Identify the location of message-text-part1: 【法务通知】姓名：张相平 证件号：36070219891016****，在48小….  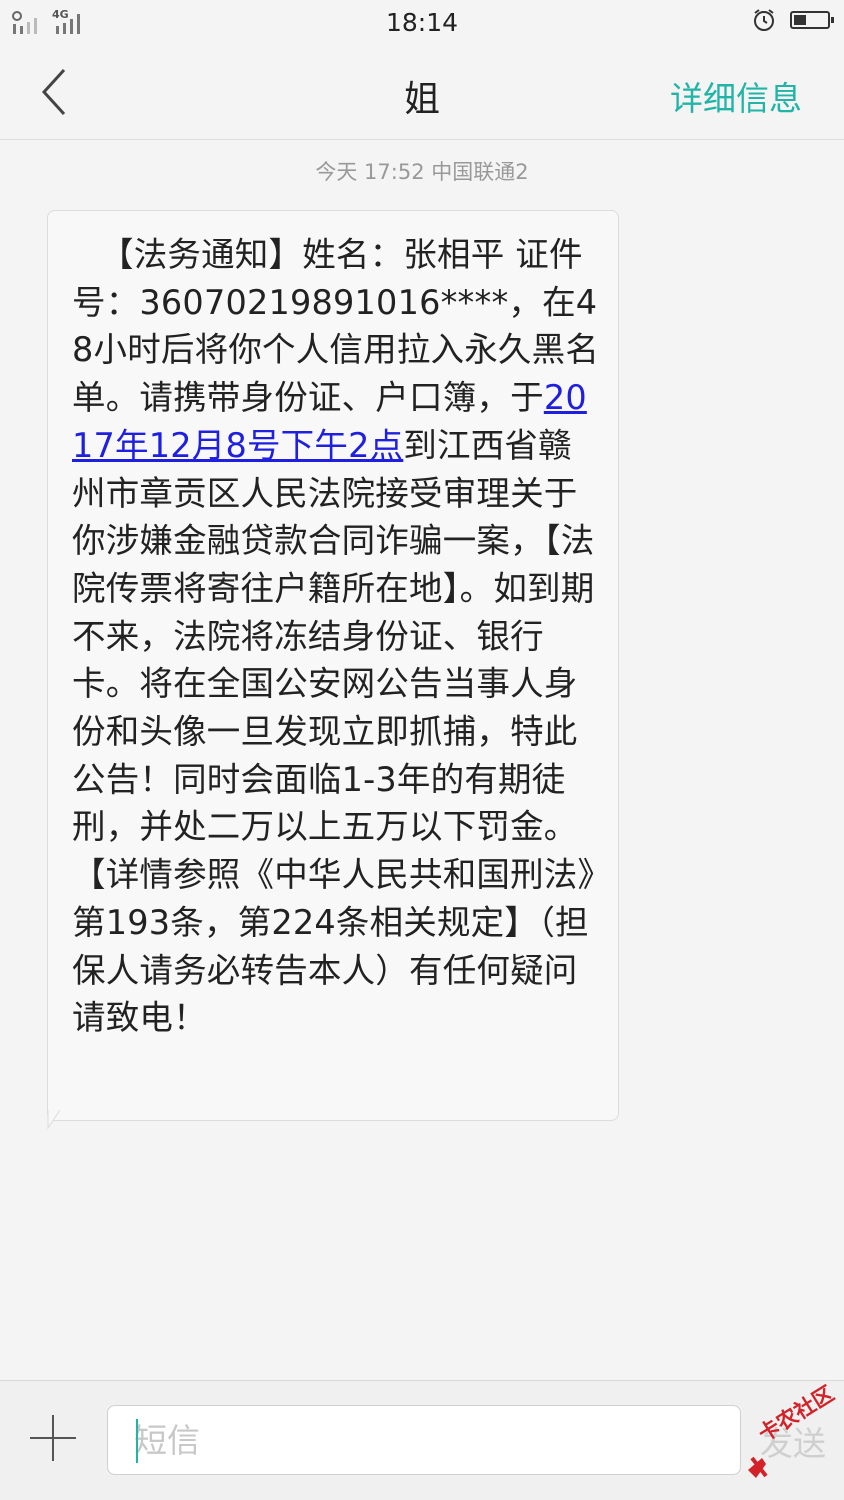
(336, 326).